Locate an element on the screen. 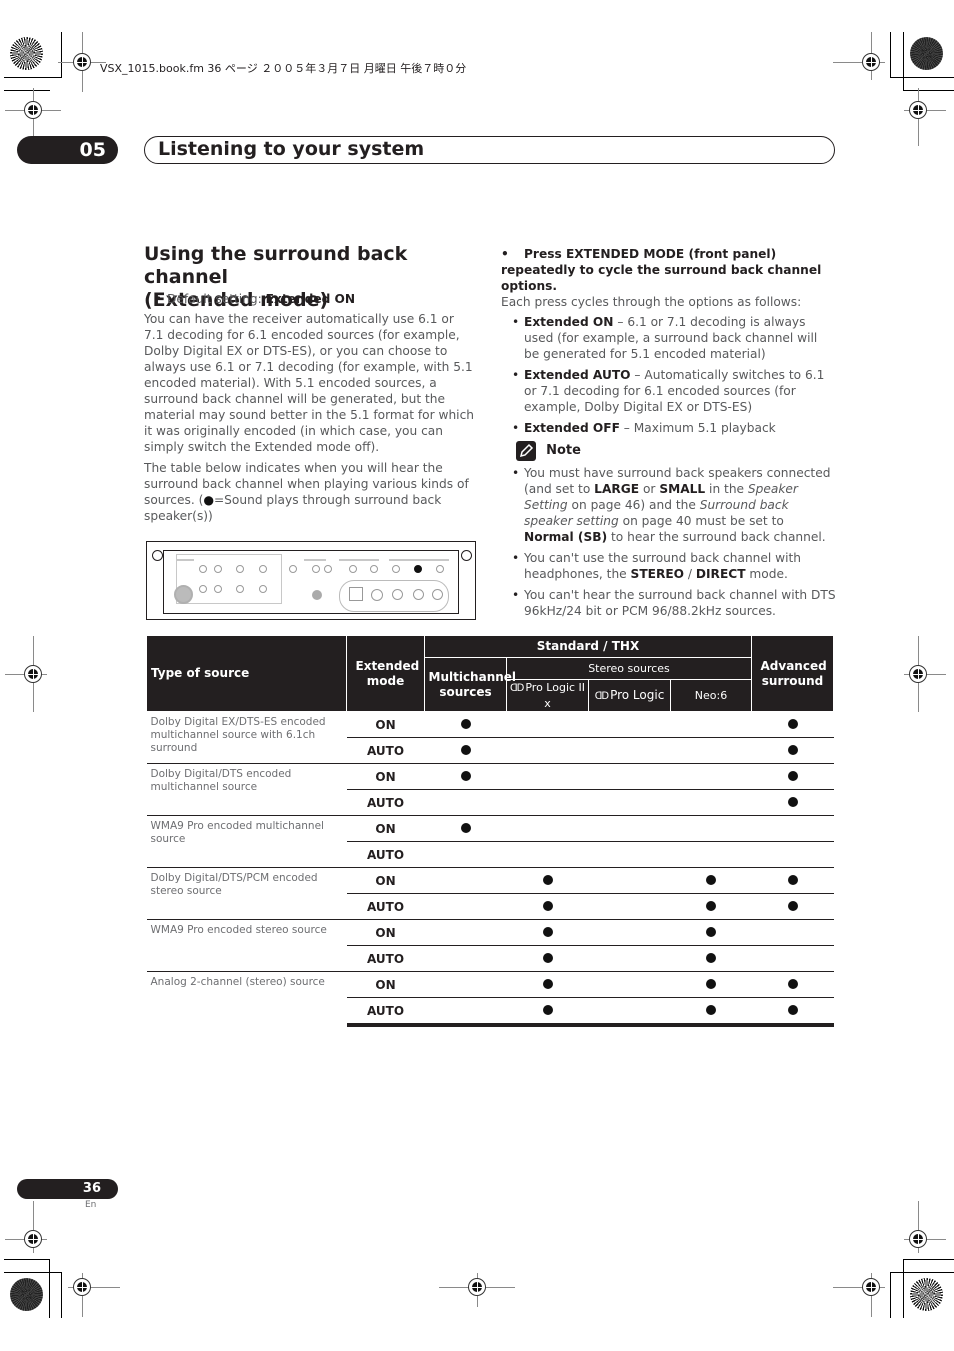 This screenshot has width=954, height=1351. extended-mode-button-highlight is located at coordinates (418, 569).